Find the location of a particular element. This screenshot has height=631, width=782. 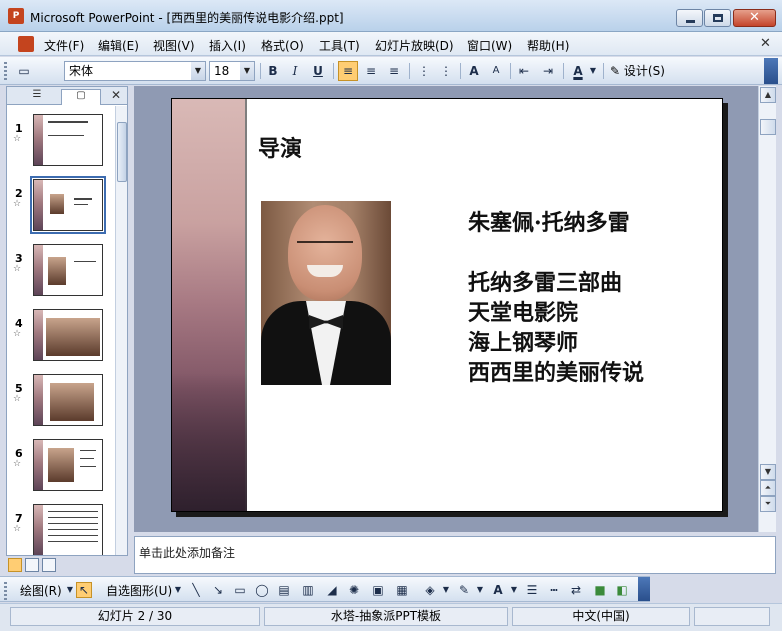

menu-file: 文件(F) is located at coordinates (64, 45).